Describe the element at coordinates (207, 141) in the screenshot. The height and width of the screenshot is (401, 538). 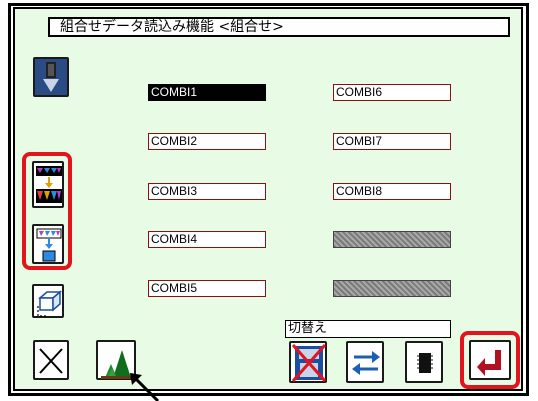
I see `slot-combi2: COMBI2` at that location.